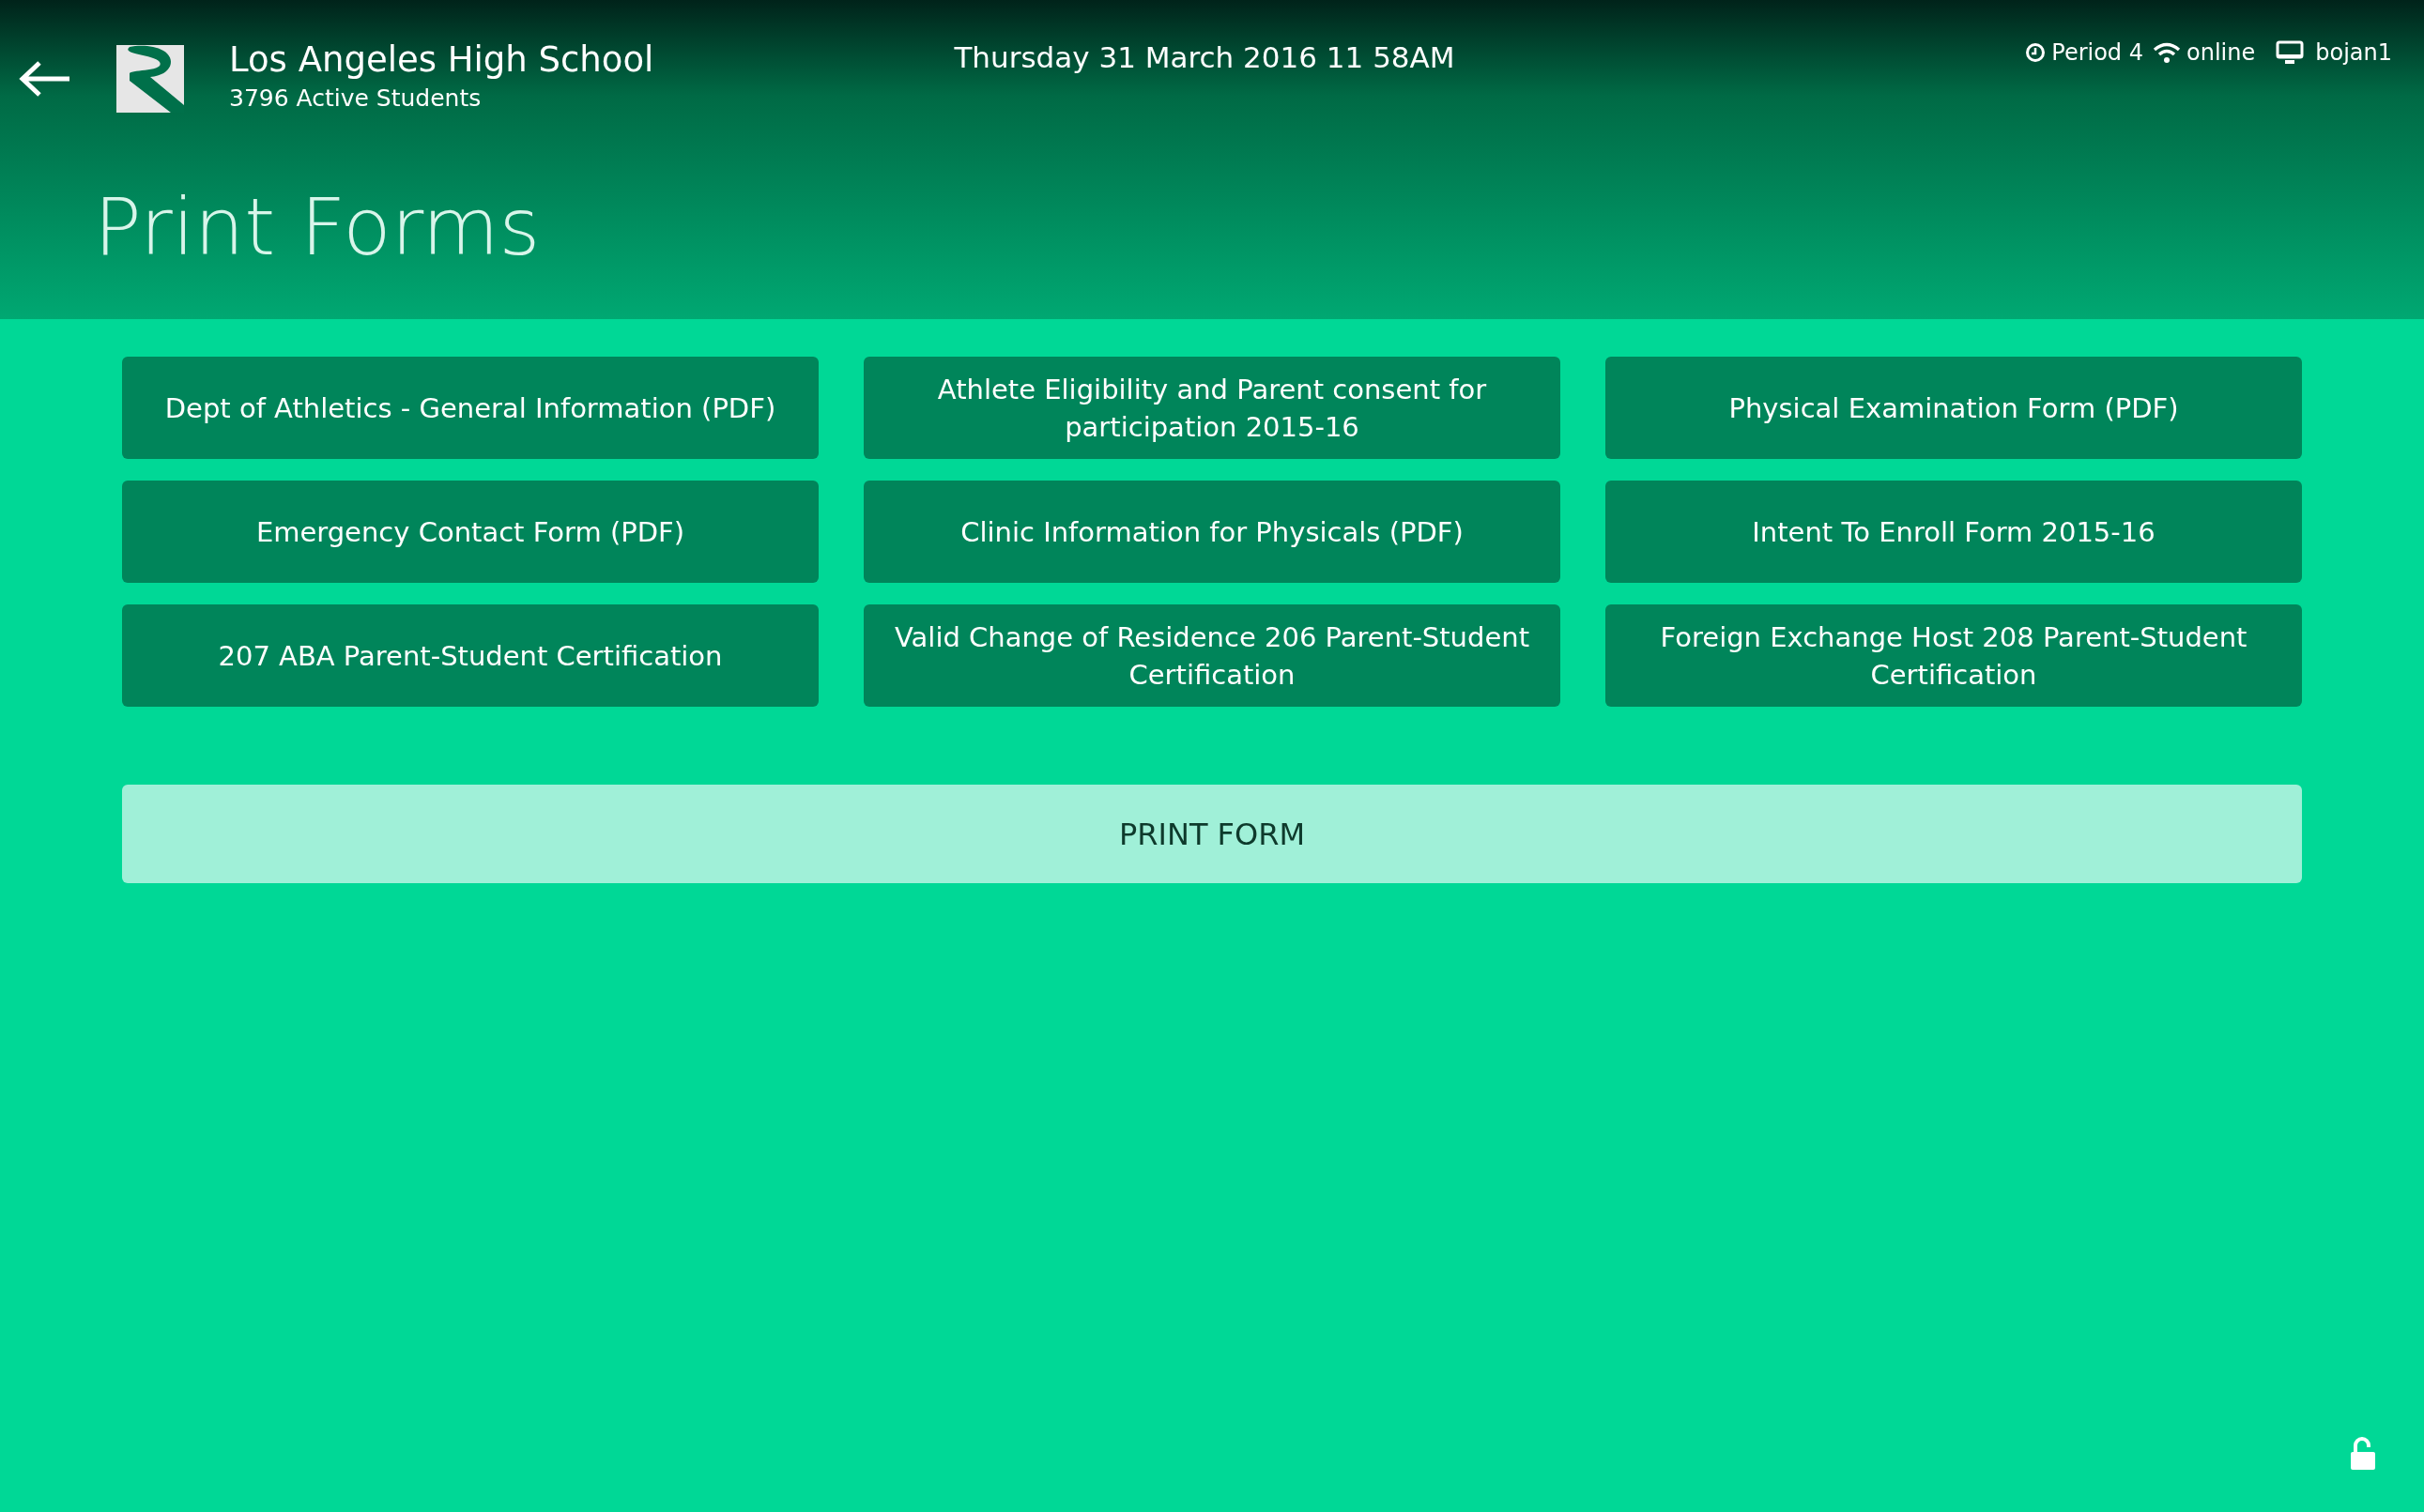 The height and width of the screenshot is (1512, 2424). I want to click on date-time: Thursday 31 March 2016 11 58AM, so click(1205, 57).